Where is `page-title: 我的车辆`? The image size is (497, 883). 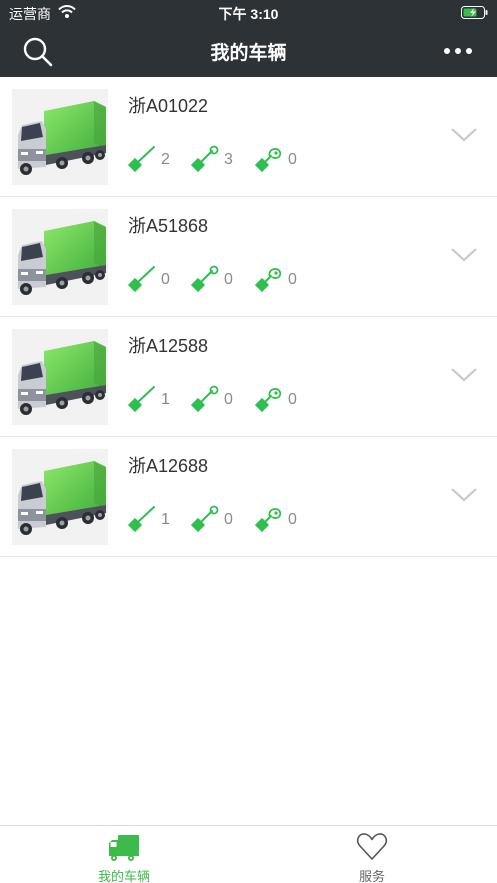
page-title: 我的车辆 is located at coordinates (248, 53).